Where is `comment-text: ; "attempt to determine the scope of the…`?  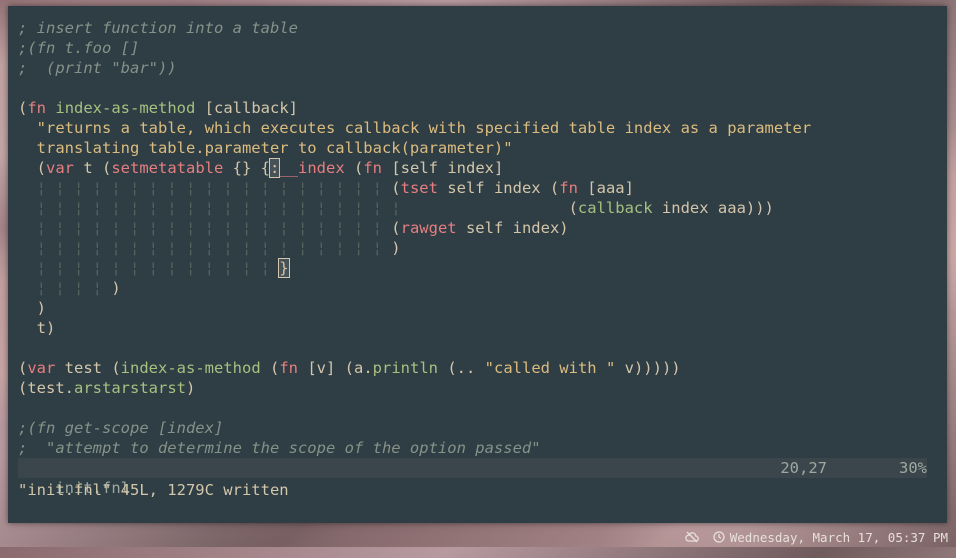
comment-text: ; "attempt to determine the scope of the… is located at coordinates (279, 448).